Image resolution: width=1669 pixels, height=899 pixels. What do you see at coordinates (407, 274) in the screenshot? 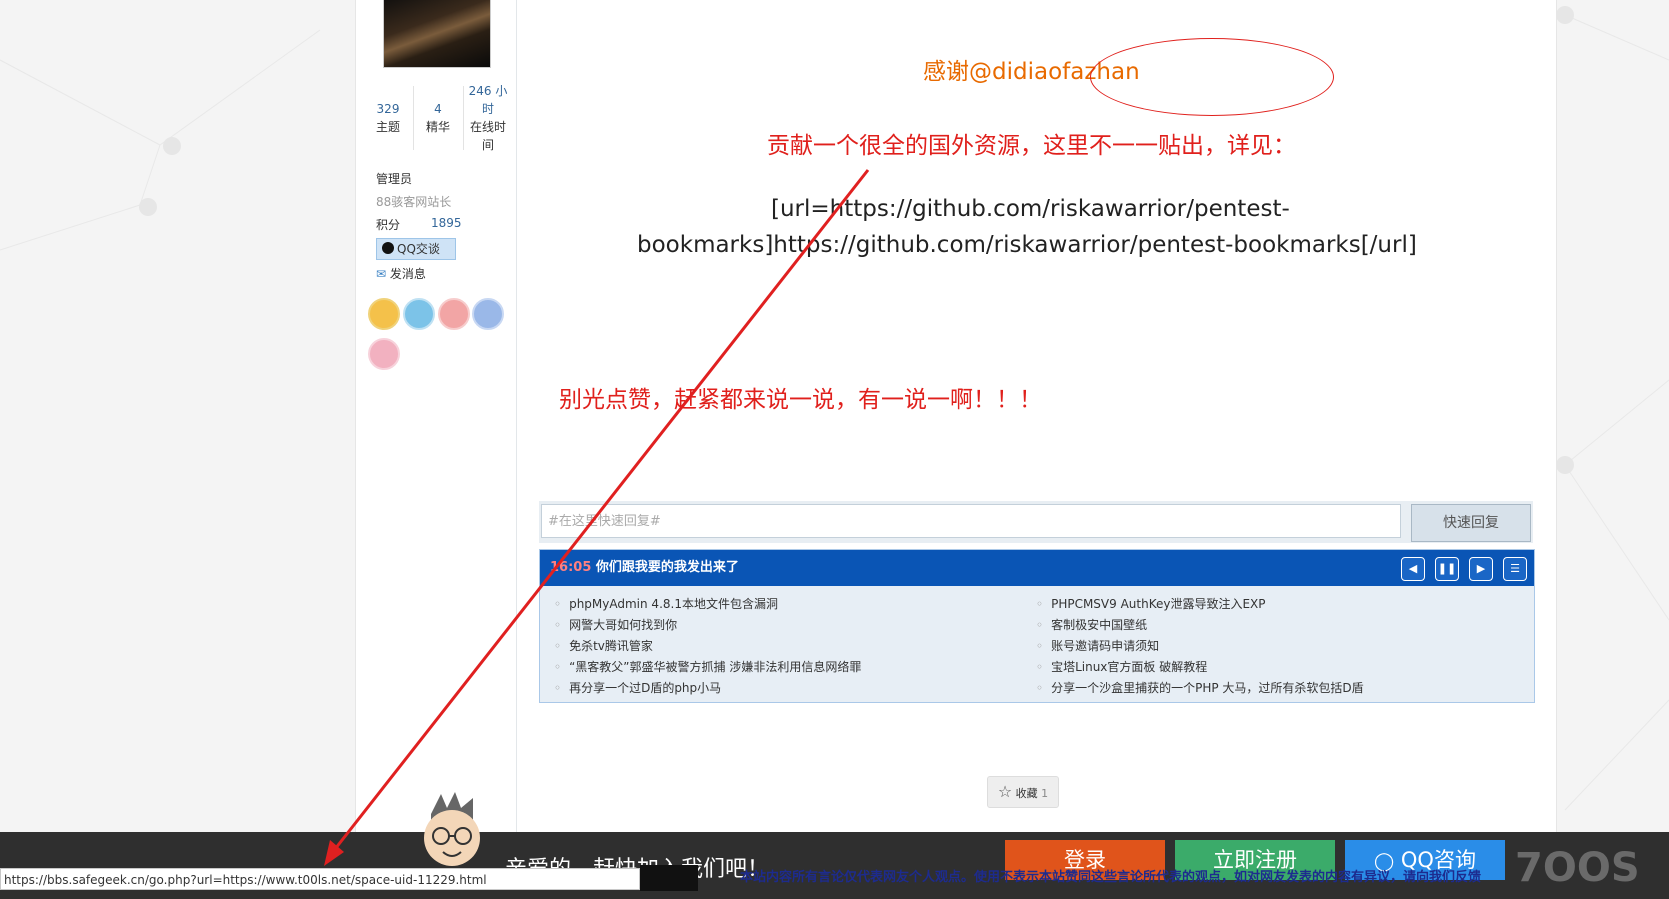
I see `send-message-label: 发消息` at bounding box center [407, 274].